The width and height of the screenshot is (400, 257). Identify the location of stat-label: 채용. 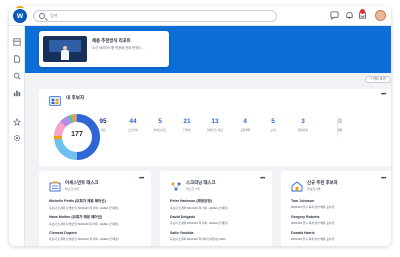
(340, 130).